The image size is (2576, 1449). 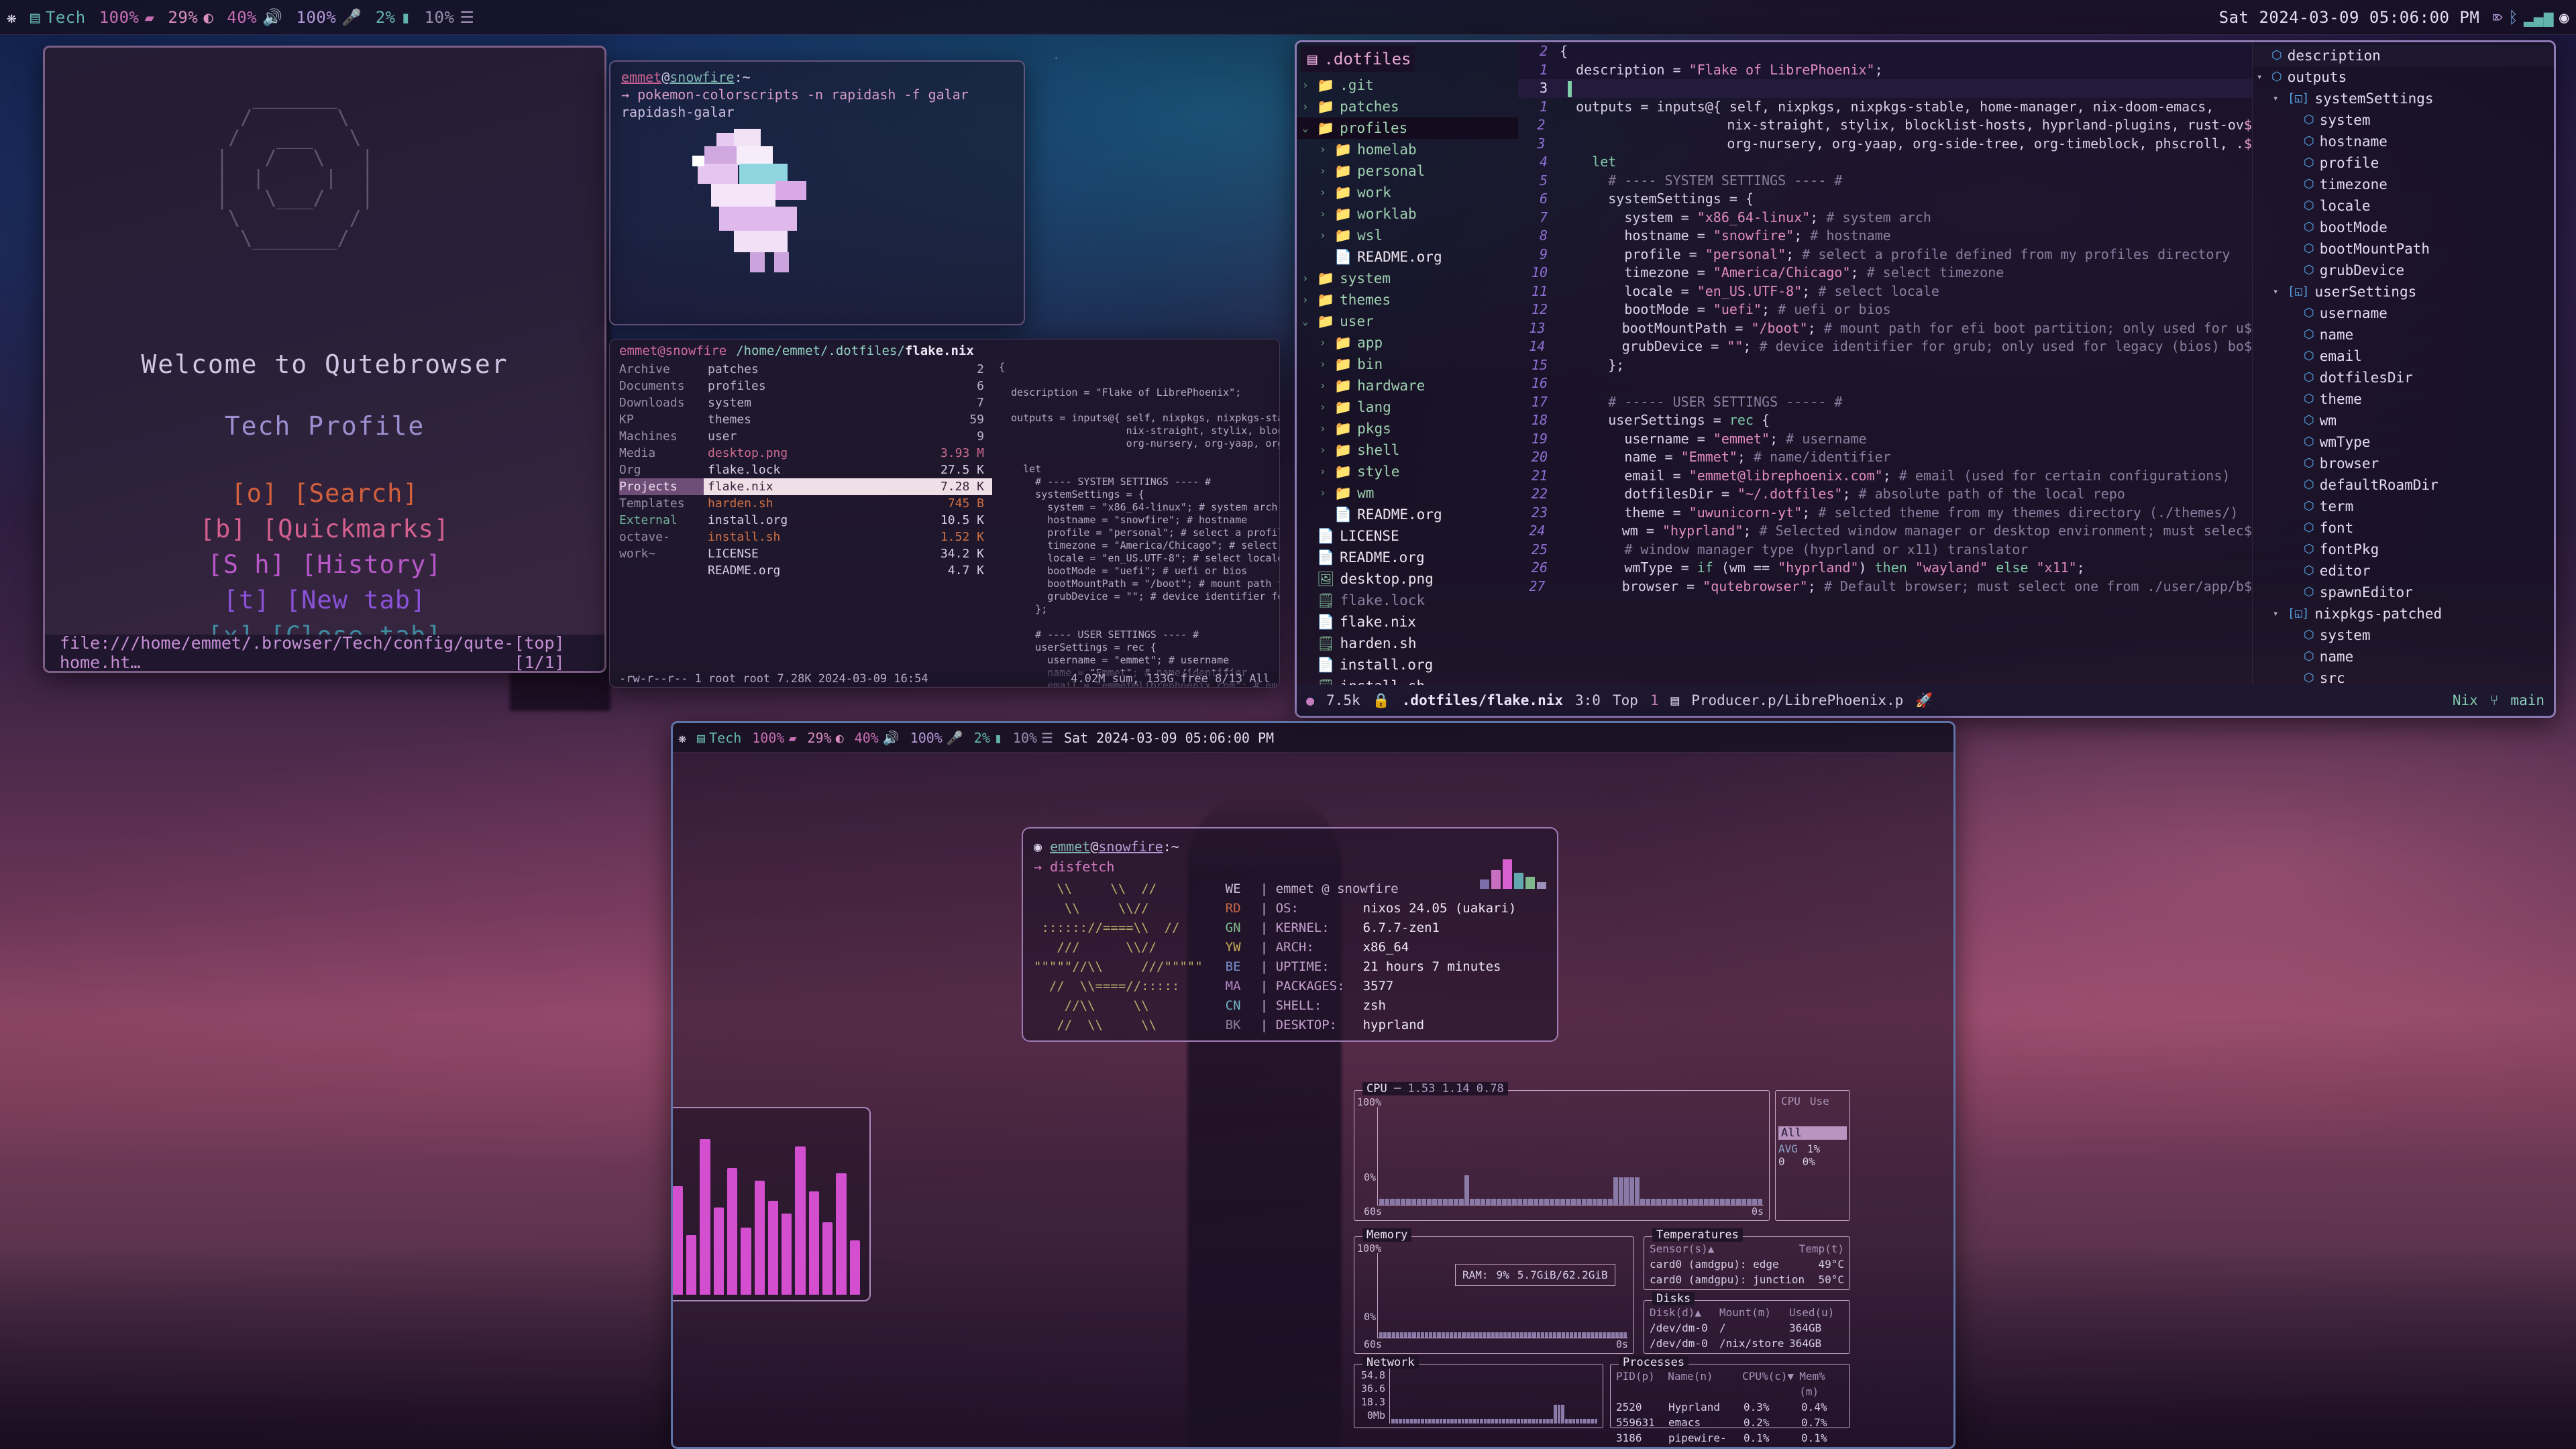 What do you see at coordinates (682, 738) in the screenshot?
I see `bottom-bar-workspace: ❋` at bounding box center [682, 738].